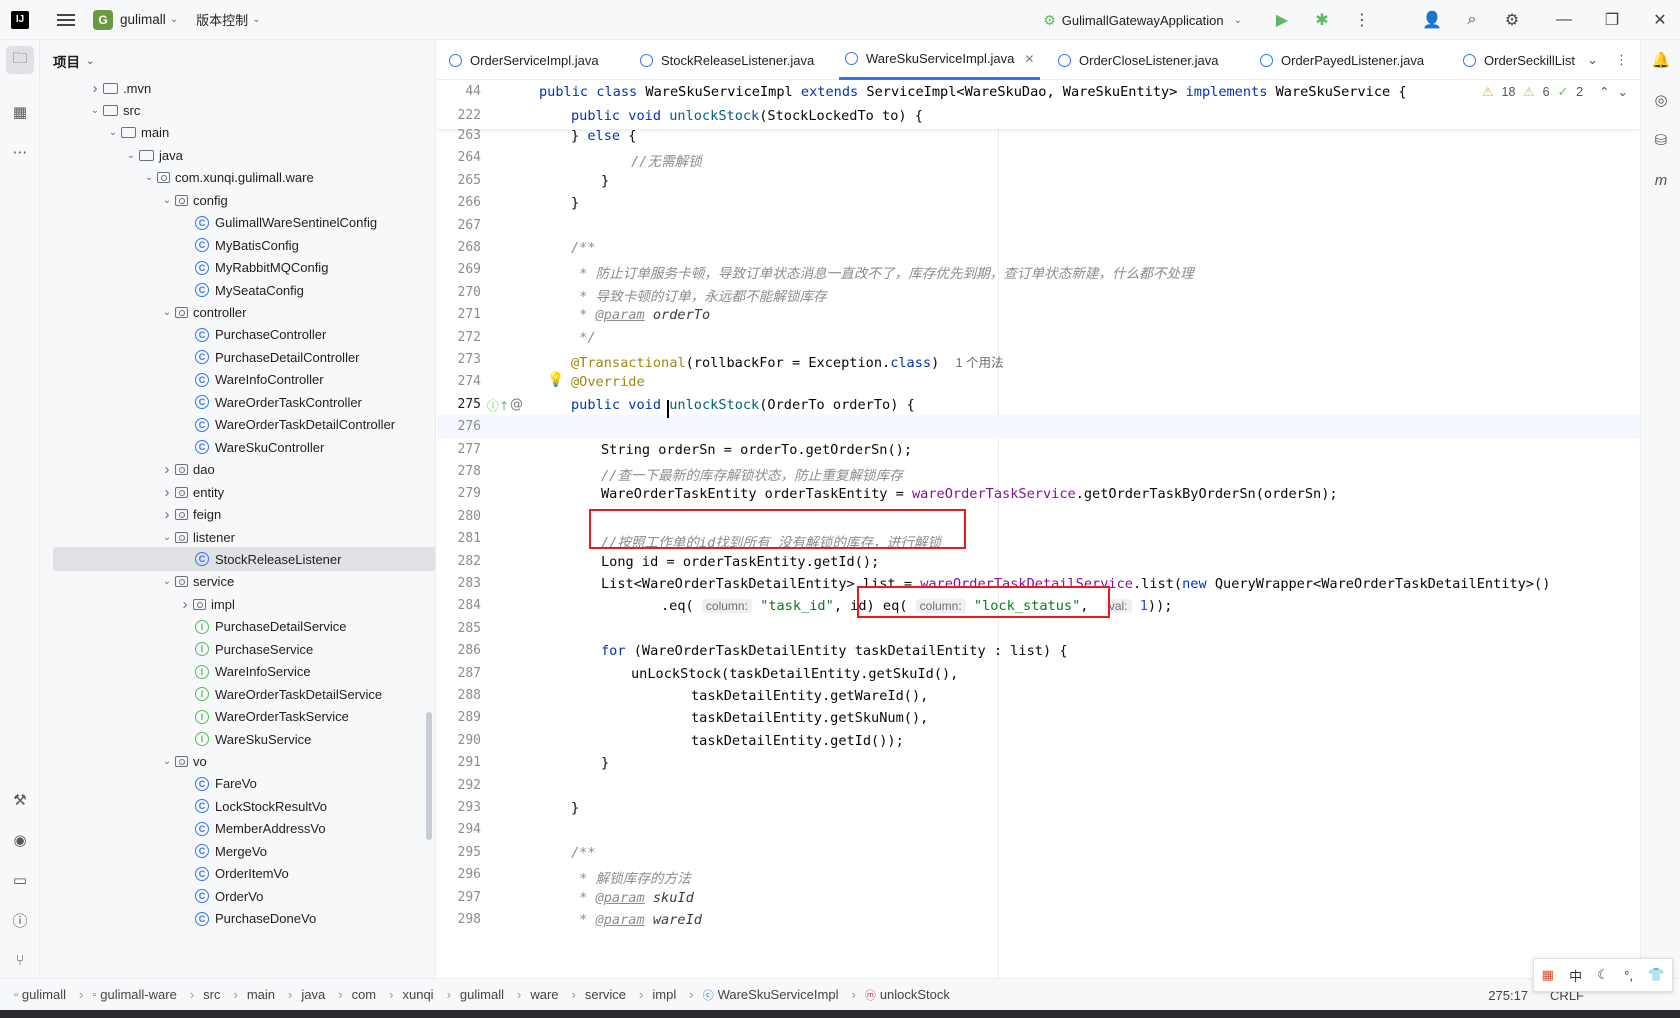 Image resolution: width=1680 pixels, height=1018 pixels. Describe the element at coordinates (231, 492) in the screenshot. I see `tree-item-pkg: › entity` at that location.